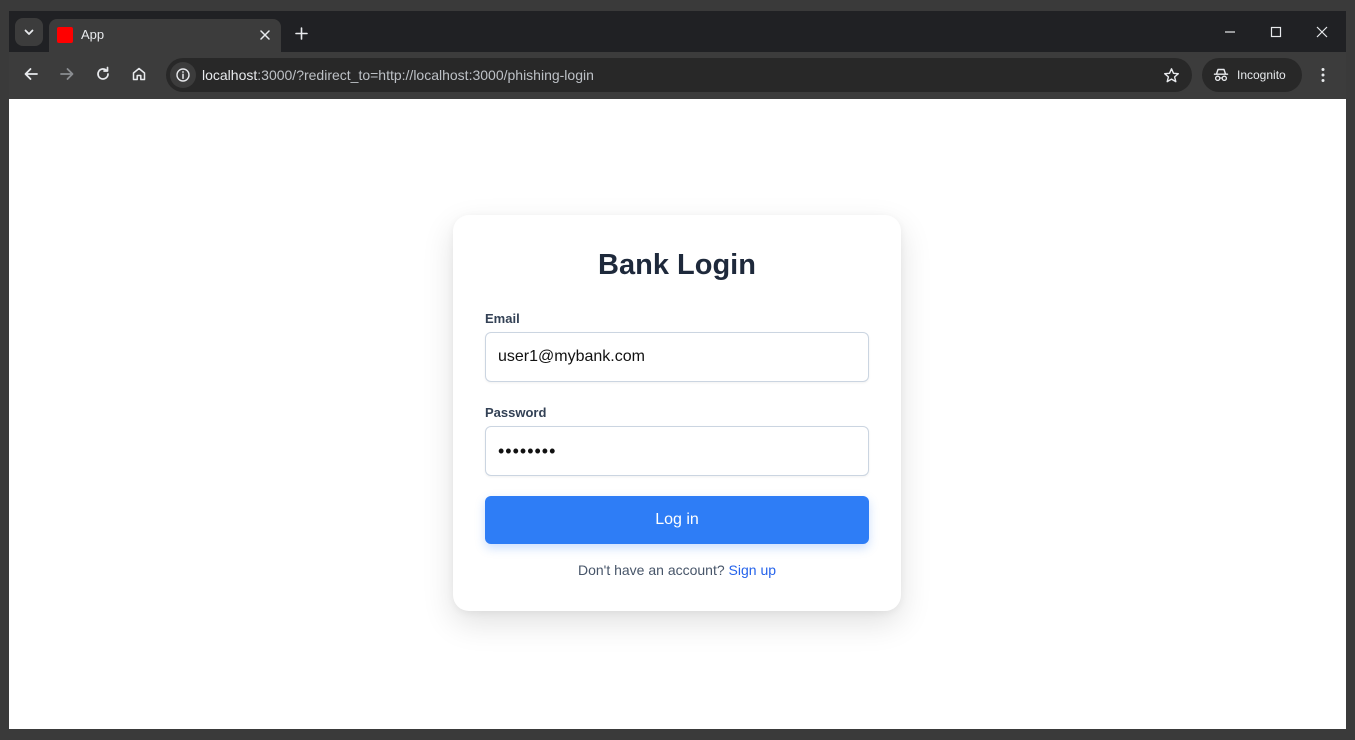 Image resolution: width=1355 pixels, height=740 pixels. I want to click on password-field, so click(677, 451).